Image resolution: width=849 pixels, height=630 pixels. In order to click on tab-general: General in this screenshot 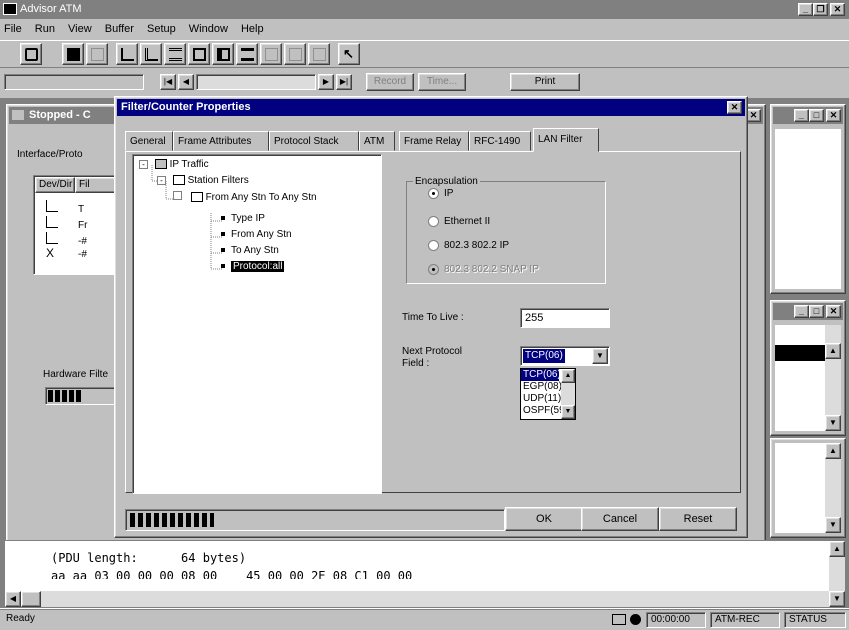, I will do `click(149, 141)`.